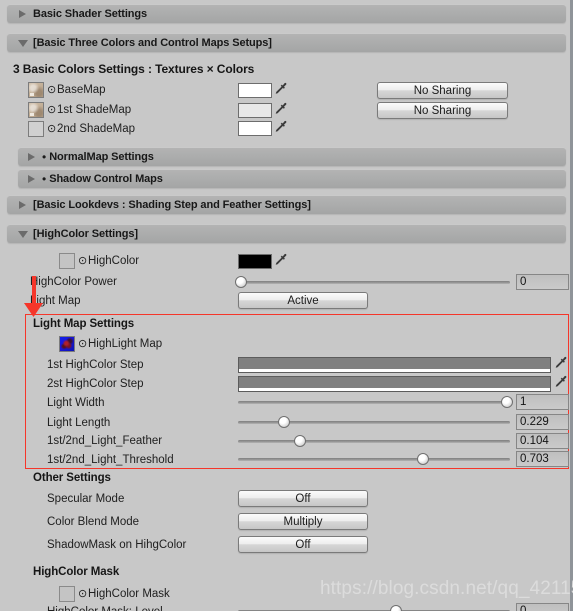 This screenshot has width=573, height=611. What do you see at coordinates (76, 572) in the screenshot?
I see `highcolor-mask-title: HighColor Mask` at bounding box center [76, 572].